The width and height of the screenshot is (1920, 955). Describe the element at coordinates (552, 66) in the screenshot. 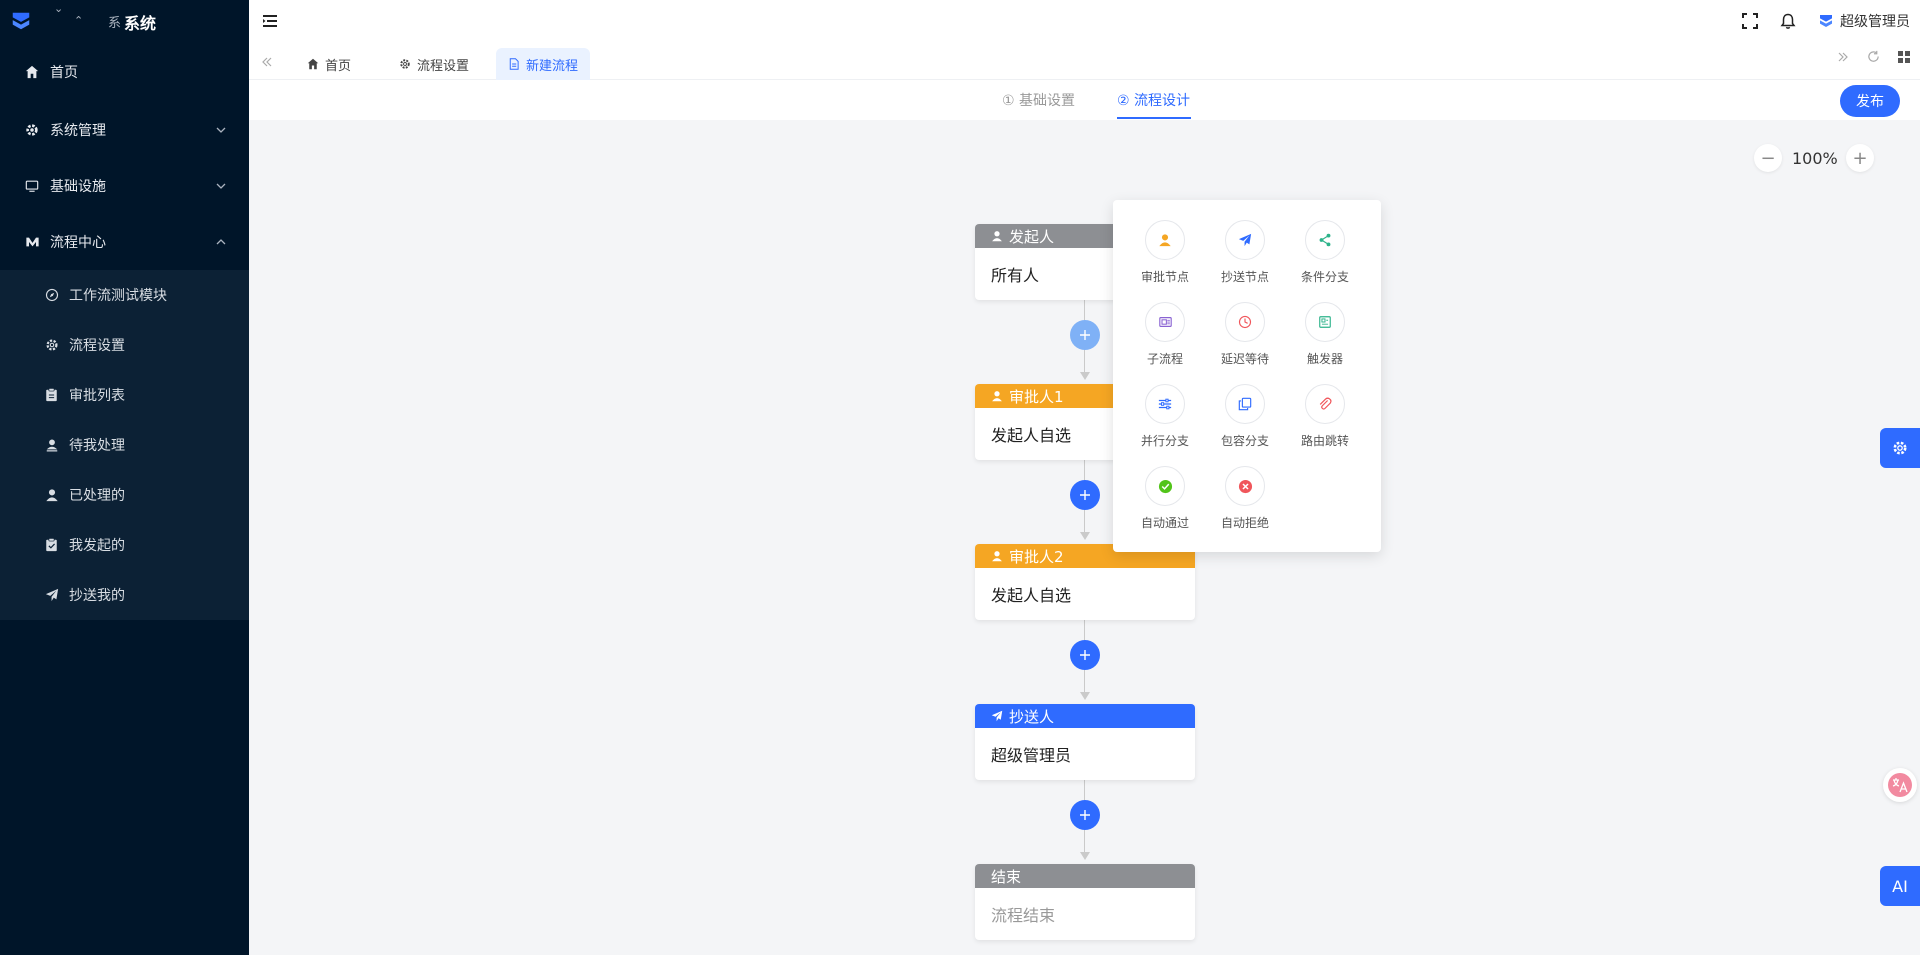

I see `tab-label: 新建流程` at that location.